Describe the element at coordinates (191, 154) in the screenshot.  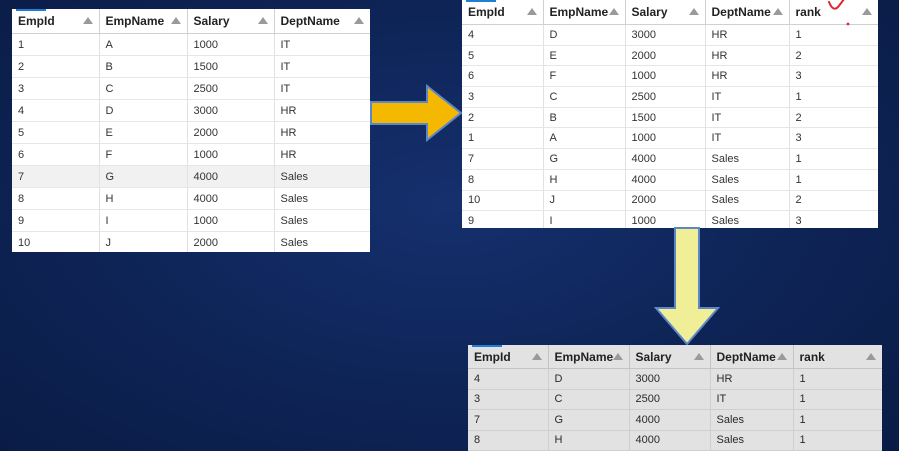
I see `table-row: 6 F 1000 HR` at that location.